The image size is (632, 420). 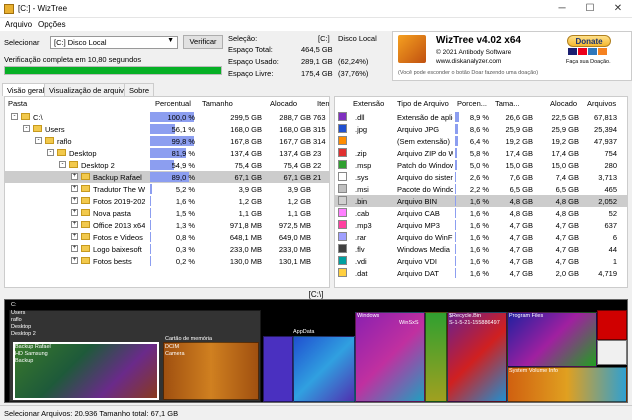 What do you see at coordinates (319, 117) in the screenshot?
I see `folder-items: 763` at bounding box center [319, 117].